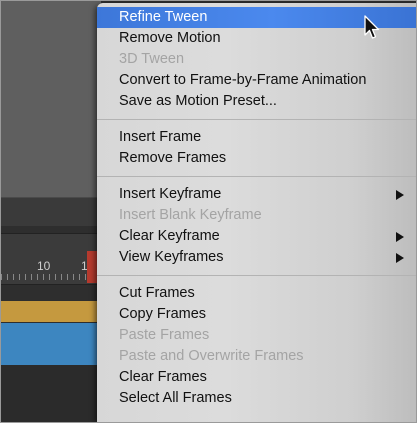 This screenshot has height=423, width=417. What do you see at coordinates (175, 398) in the screenshot?
I see `menu-item-label: Select All Frames` at bounding box center [175, 398].